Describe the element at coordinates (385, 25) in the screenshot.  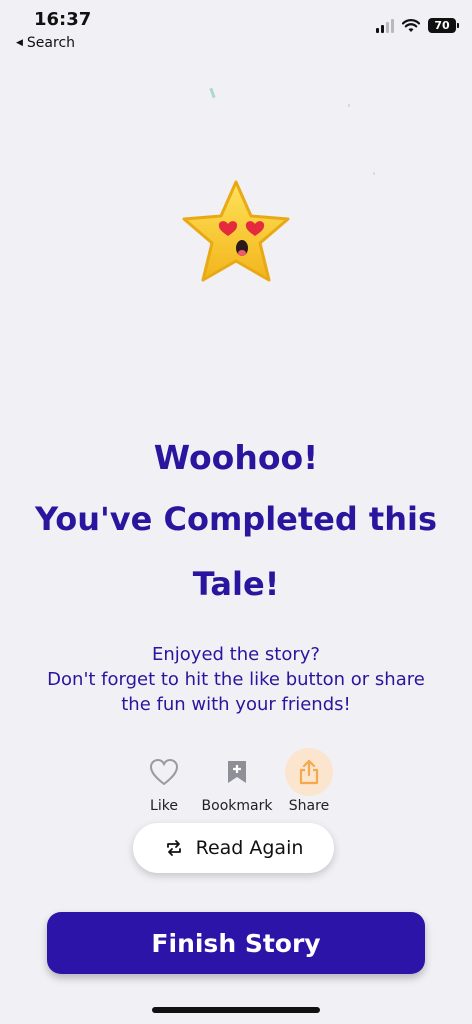
I see `cellular-signal-icon` at that location.